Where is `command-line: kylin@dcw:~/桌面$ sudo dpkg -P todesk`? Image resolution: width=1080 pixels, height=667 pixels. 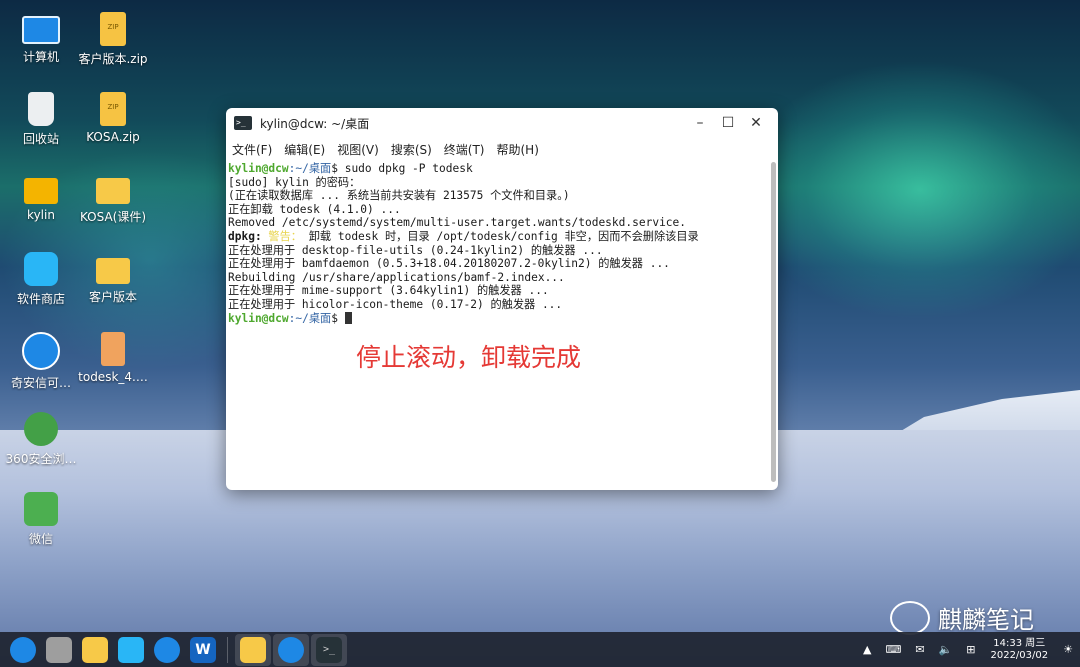 command-line: kylin@dcw:~/桌面$ sudo dpkg -P todesk is located at coordinates (497, 169).